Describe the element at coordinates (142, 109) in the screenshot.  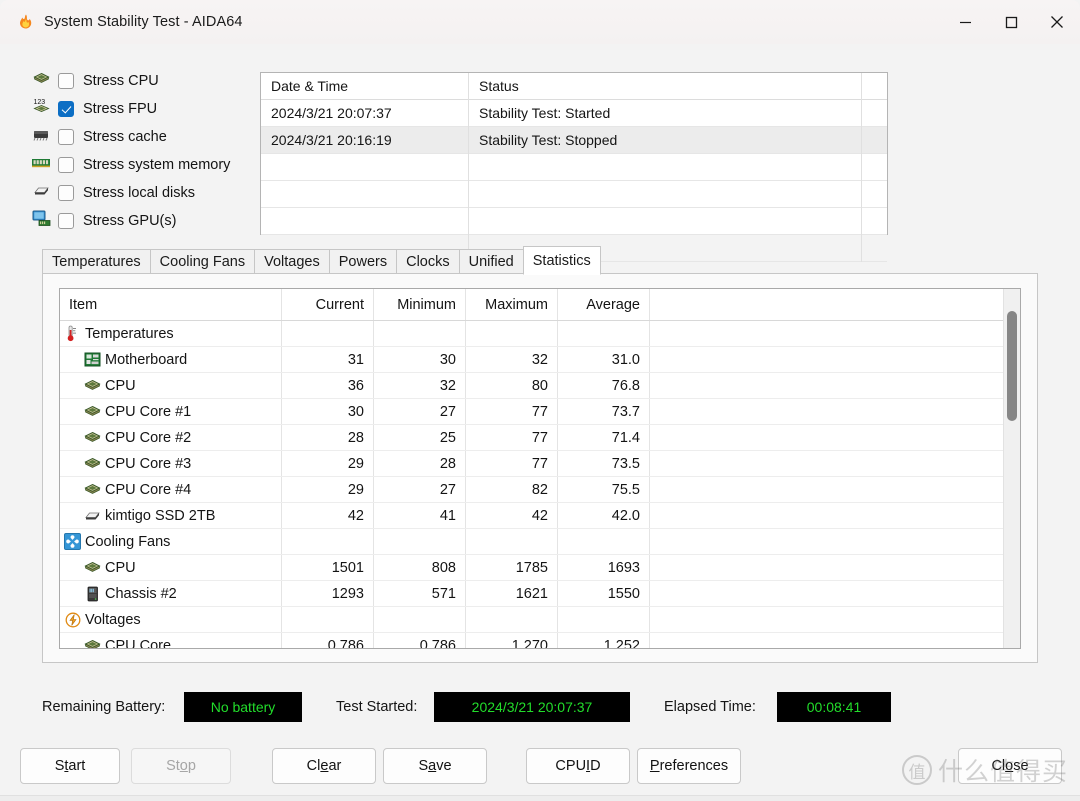
I see `stress-option-stress-fpu: 123 Stress FPU` at that location.